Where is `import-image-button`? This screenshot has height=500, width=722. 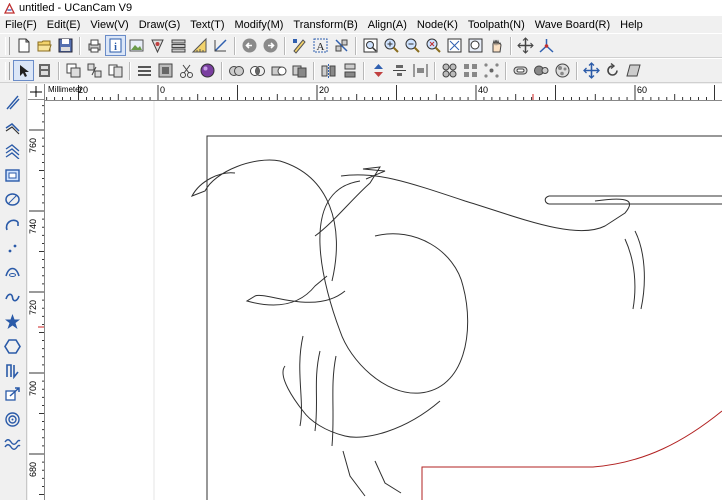 import-image-button is located at coordinates (136, 45).